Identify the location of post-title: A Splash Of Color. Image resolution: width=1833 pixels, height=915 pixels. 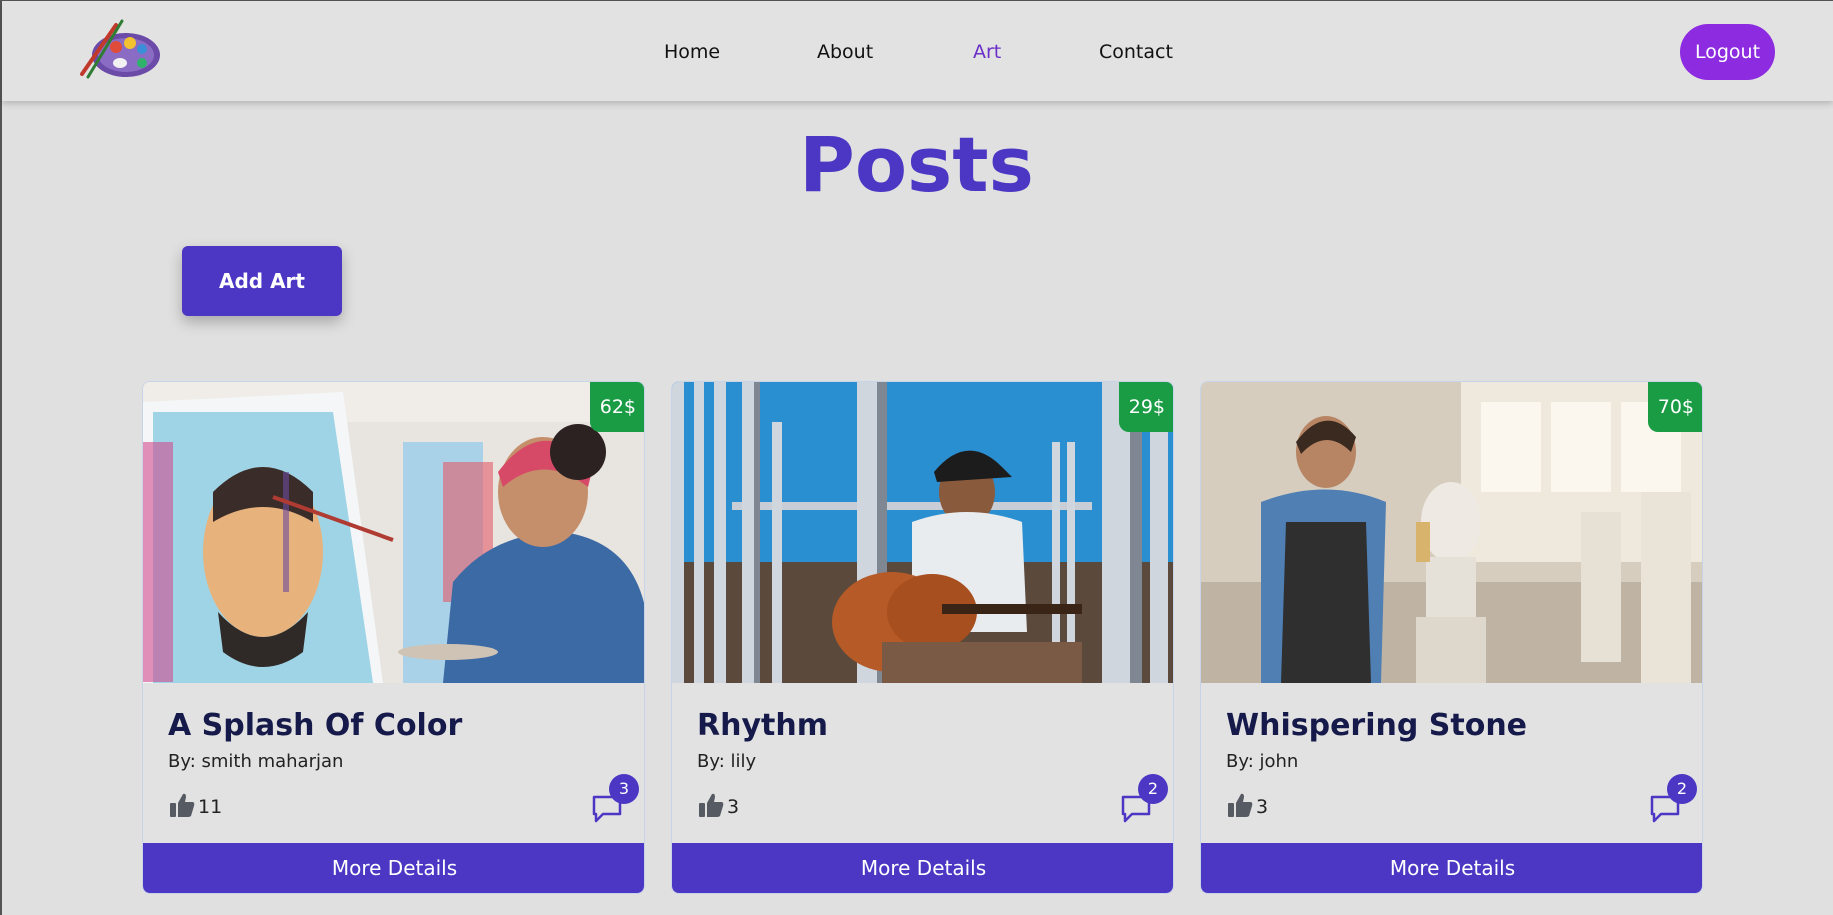
(315, 725).